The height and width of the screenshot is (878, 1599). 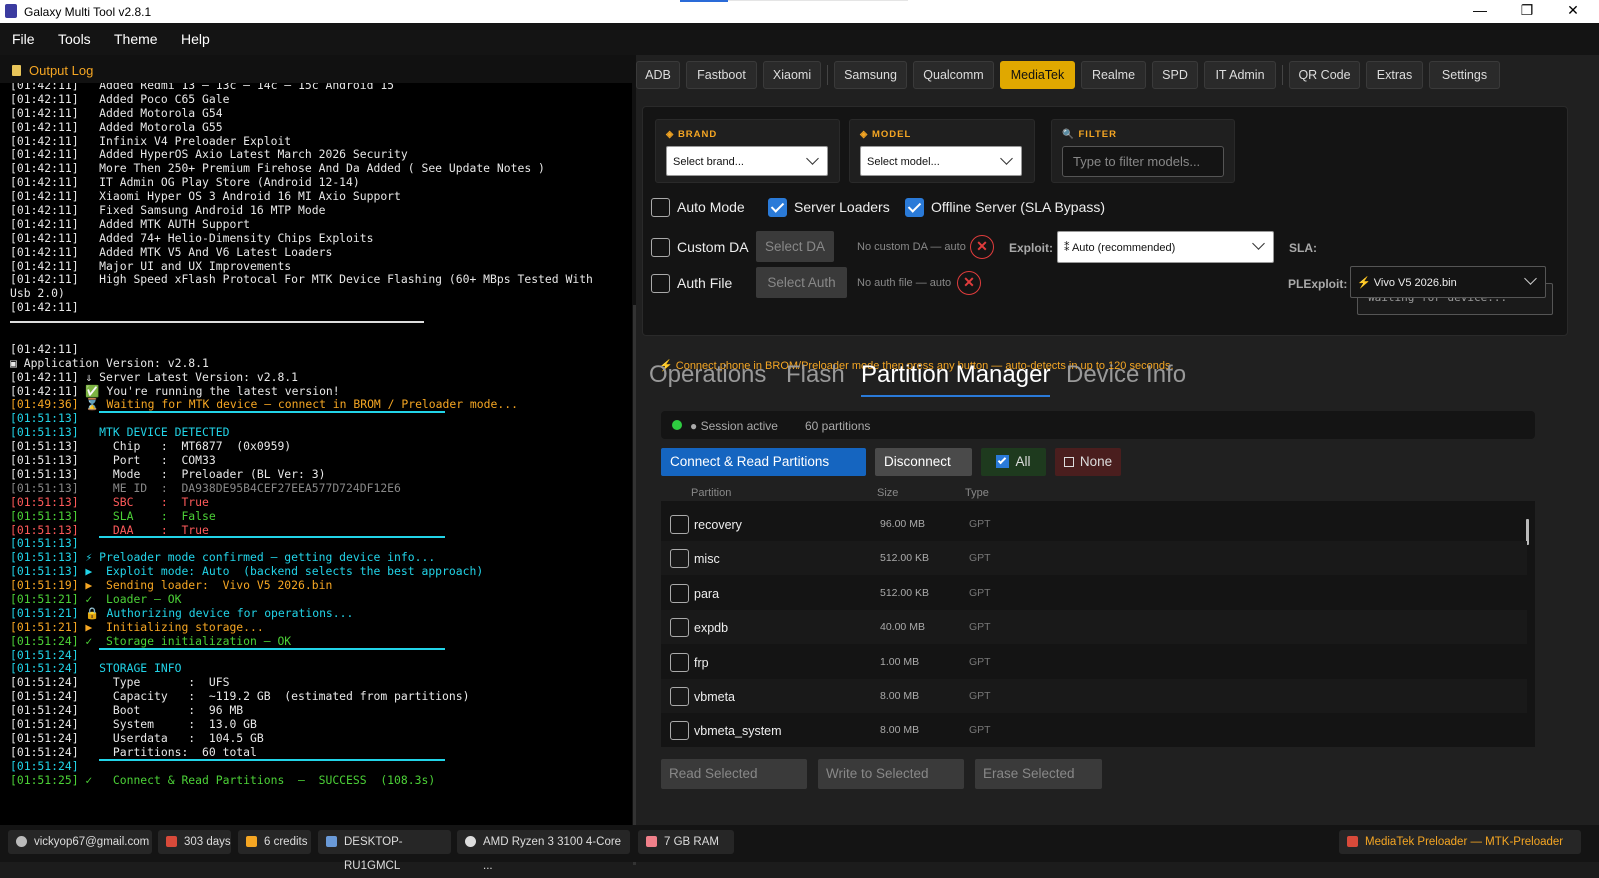 I want to click on window-title: Galaxy Multi Tool v2.8.1, so click(x=88, y=12).